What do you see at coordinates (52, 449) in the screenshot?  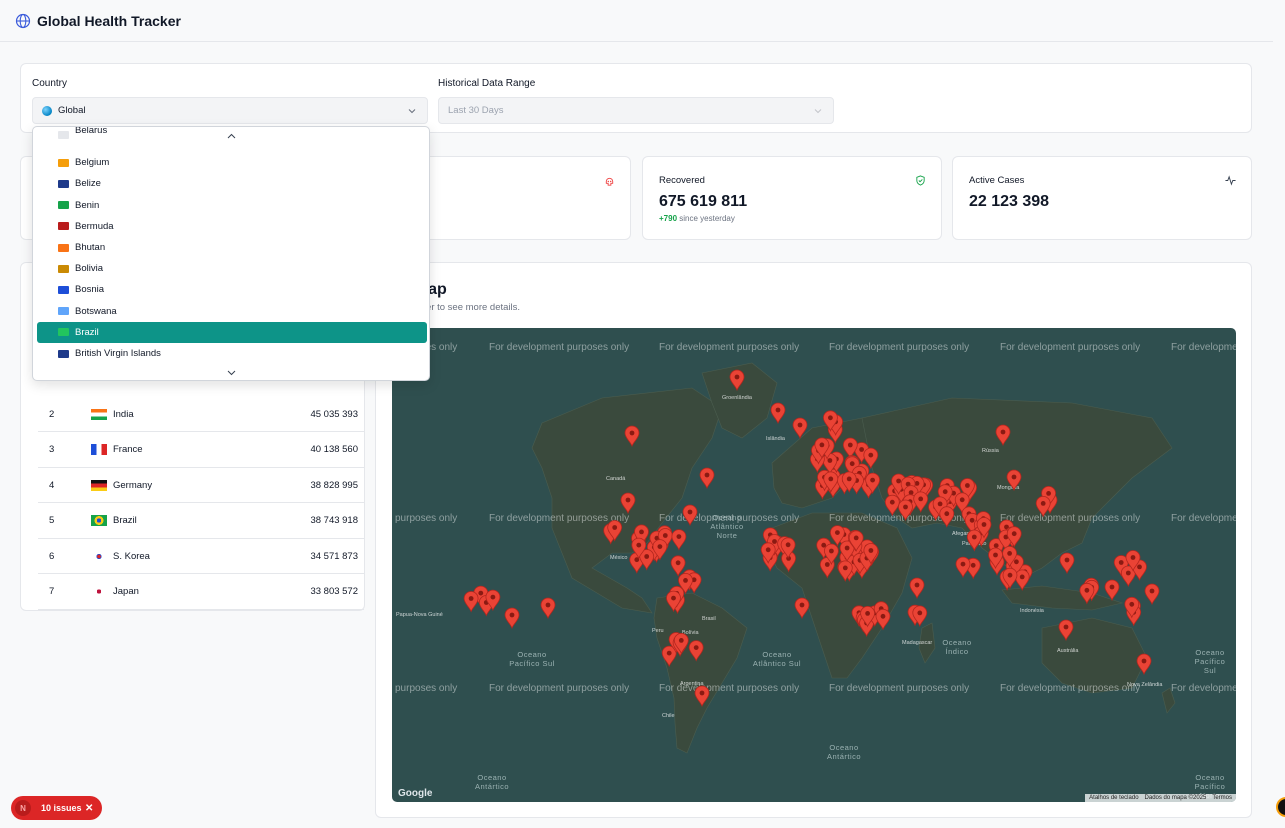 I see `ranking-number: 3` at bounding box center [52, 449].